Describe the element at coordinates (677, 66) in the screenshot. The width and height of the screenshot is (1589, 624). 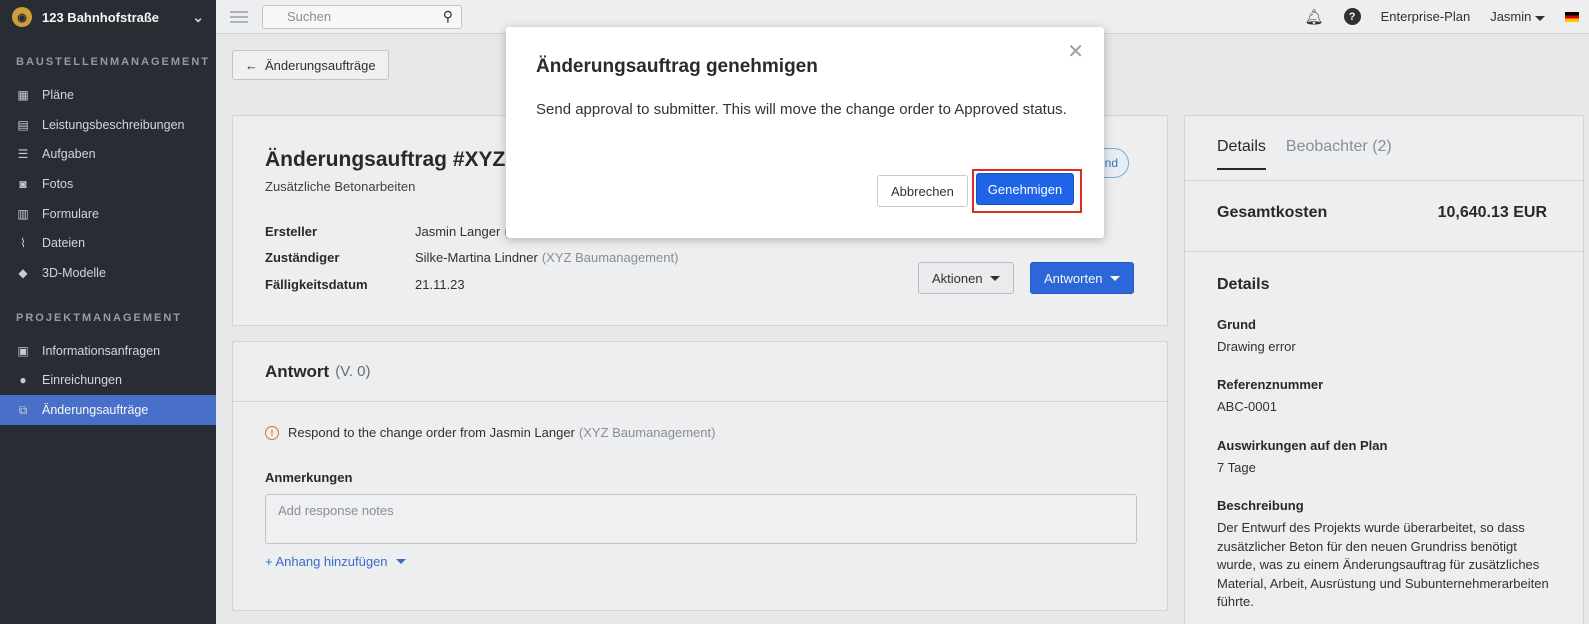
I see `modal-title: Änderungsauftrag genehmigen` at that location.